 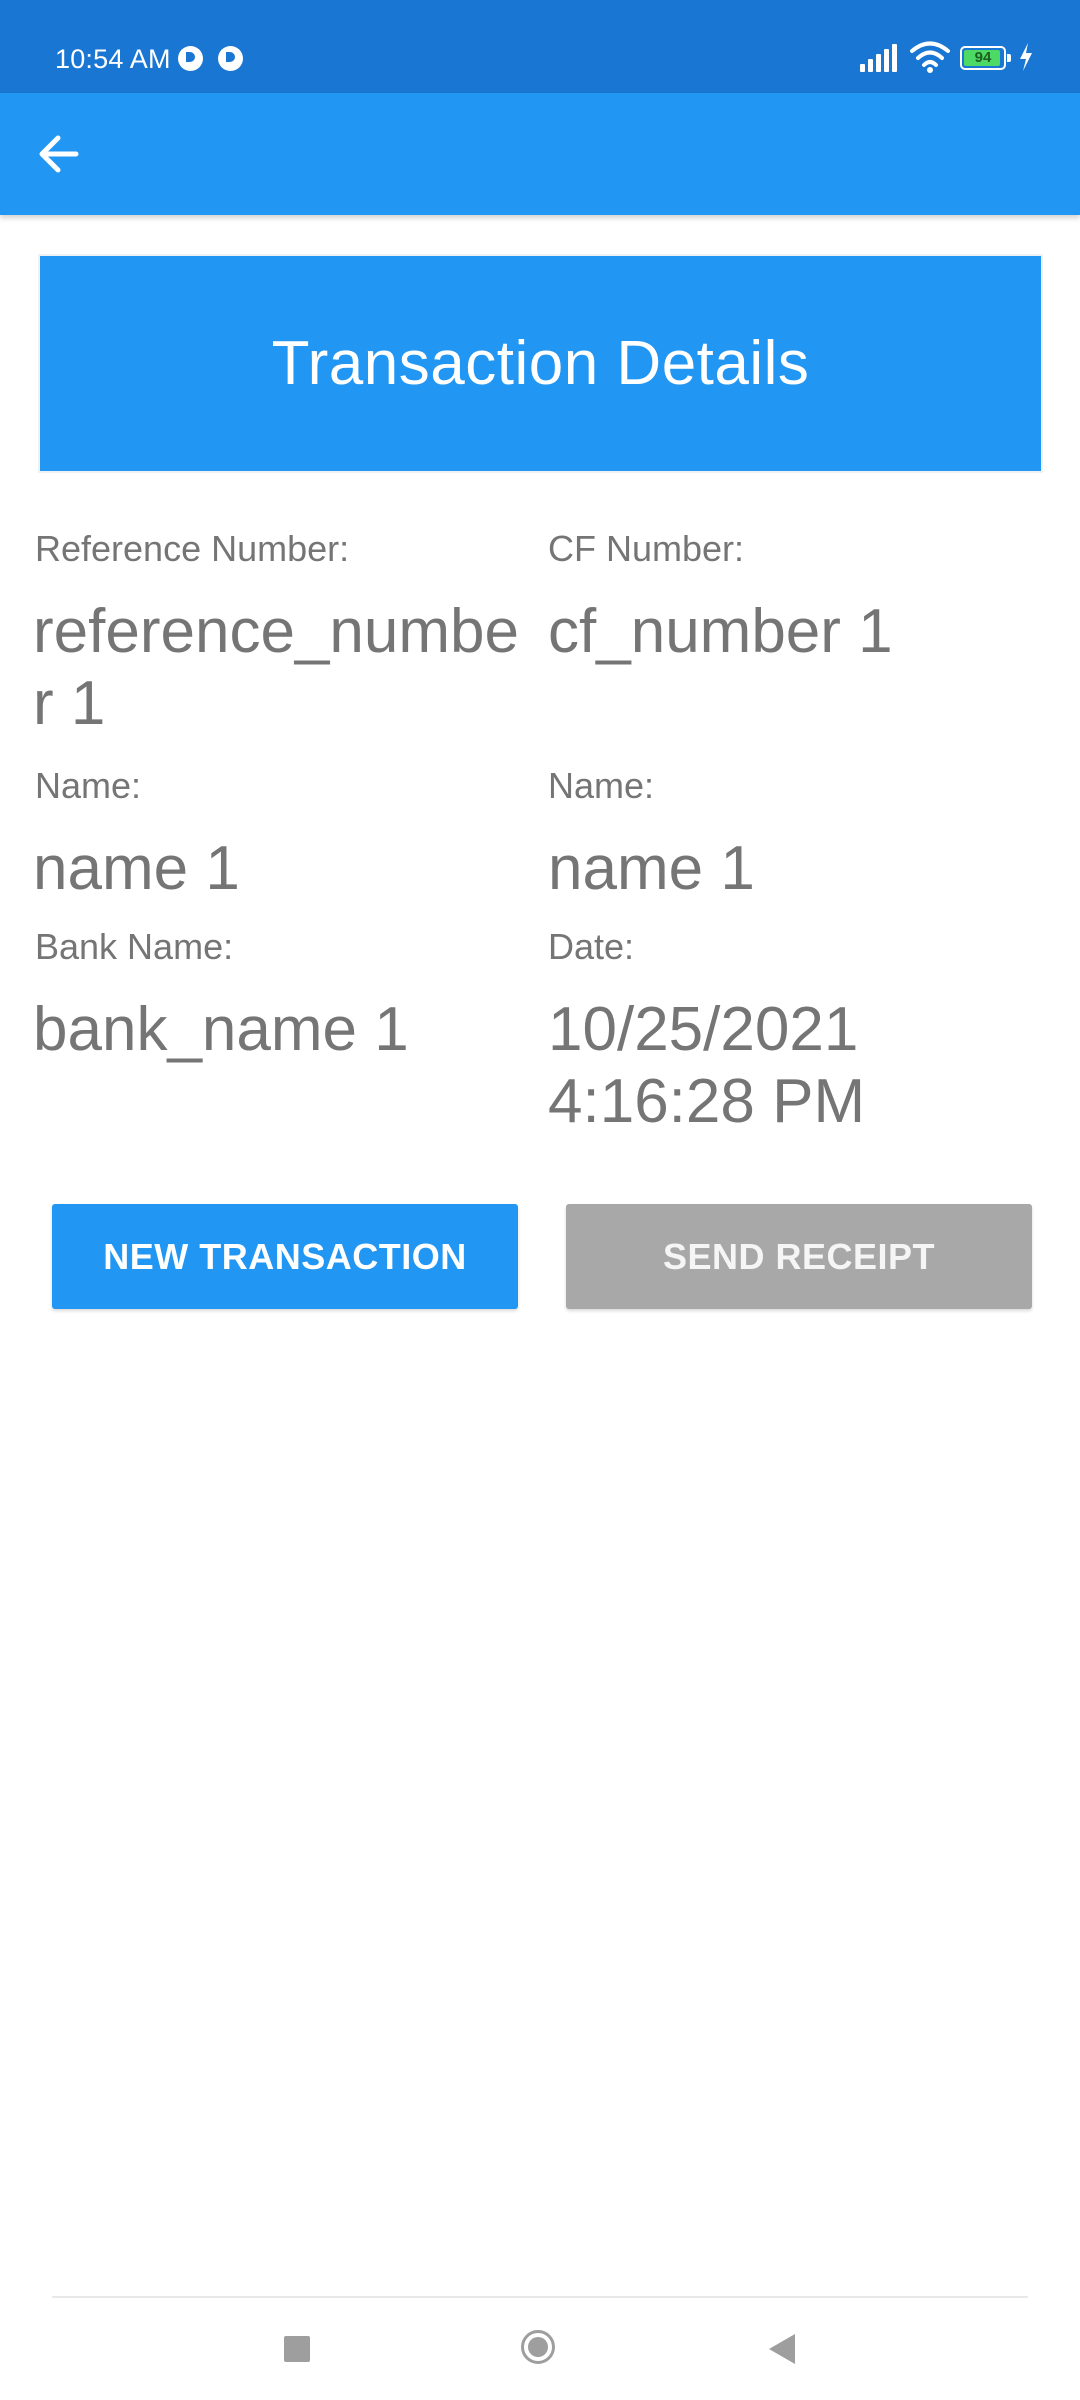 I want to click on cf-number-label: CF Number:, so click(x=646, y=548).